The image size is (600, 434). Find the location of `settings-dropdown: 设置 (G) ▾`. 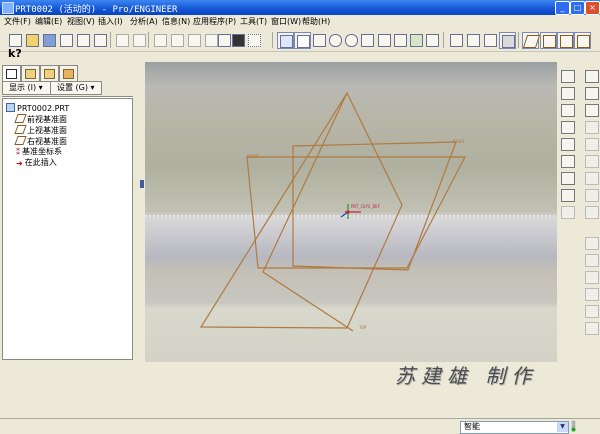

settings-dropdown: 设置 (G) ▾ is located at coordinates (76, 88).